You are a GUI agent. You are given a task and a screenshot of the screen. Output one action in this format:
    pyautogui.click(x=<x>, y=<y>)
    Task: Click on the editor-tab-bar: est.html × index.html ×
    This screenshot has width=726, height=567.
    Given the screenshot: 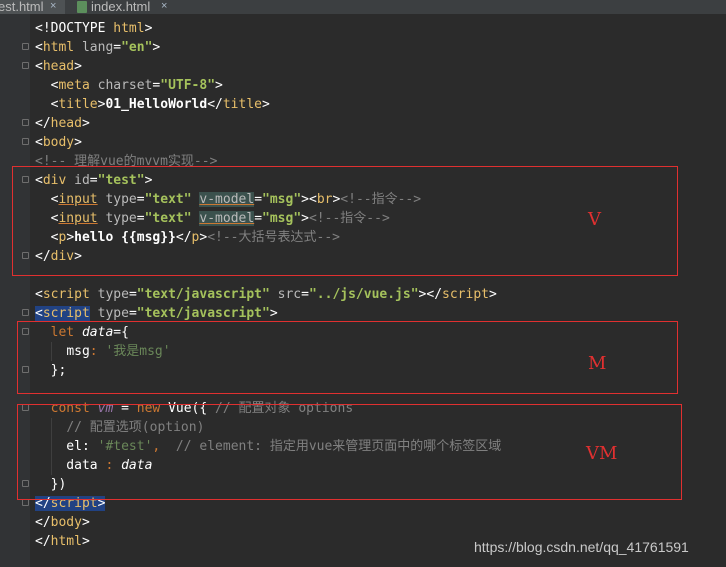 What is the action you would take?
    pyautogui.click(x=363, y=7)
    